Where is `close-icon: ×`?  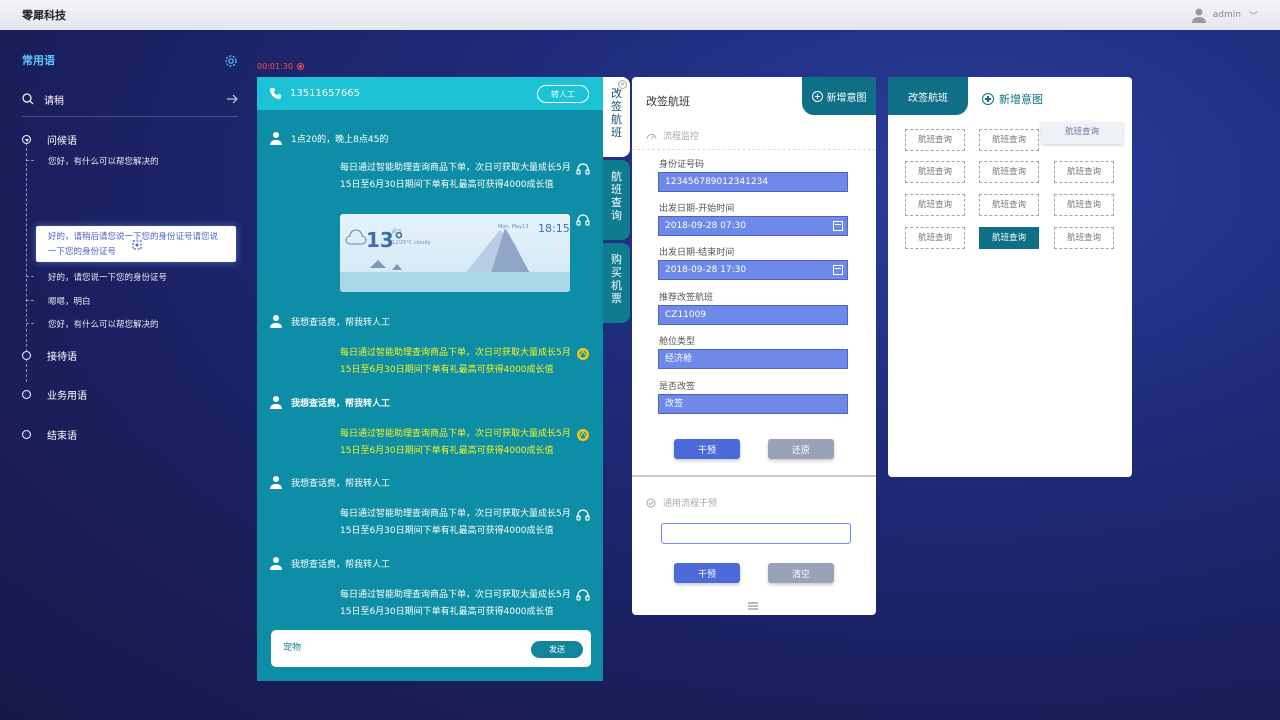 close-icon: × is located at coordinates (622, 84).